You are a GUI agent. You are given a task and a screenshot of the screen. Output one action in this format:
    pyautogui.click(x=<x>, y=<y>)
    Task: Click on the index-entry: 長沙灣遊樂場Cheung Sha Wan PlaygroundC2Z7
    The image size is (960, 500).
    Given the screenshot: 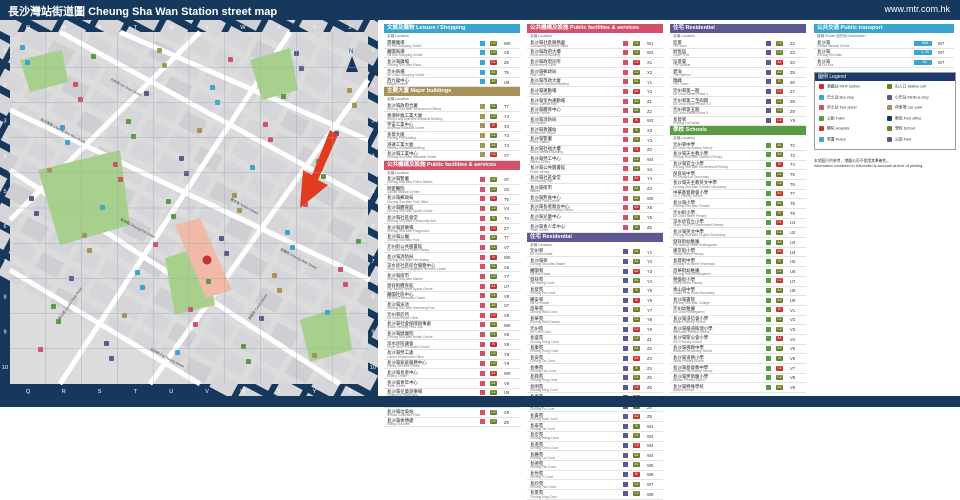 What is the action you would take?
    pyautogui.click(x=452, y=229)
    